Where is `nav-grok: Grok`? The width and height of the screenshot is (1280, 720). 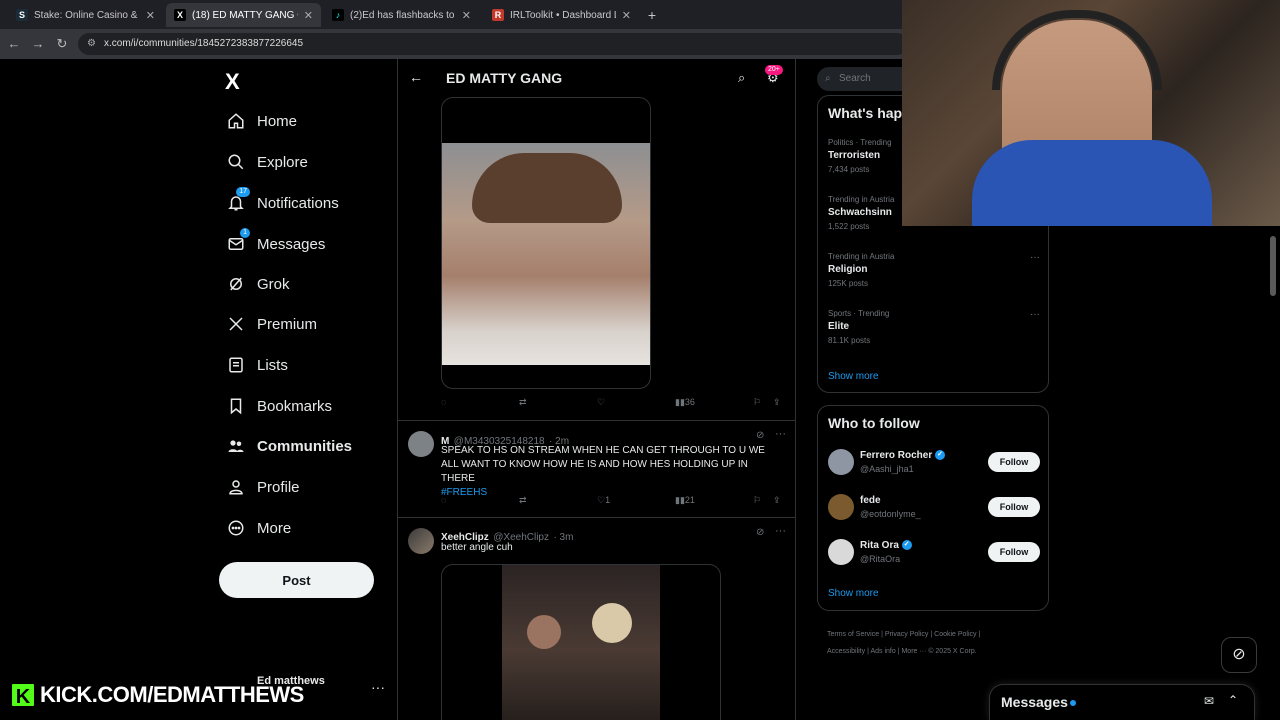 nav-grok: Grok is located at coordinates (257, 284).